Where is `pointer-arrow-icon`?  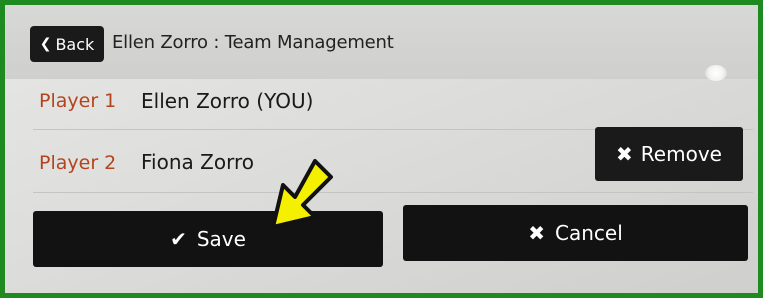 pointer-arrow-icon is located at coordinates (302, 194).